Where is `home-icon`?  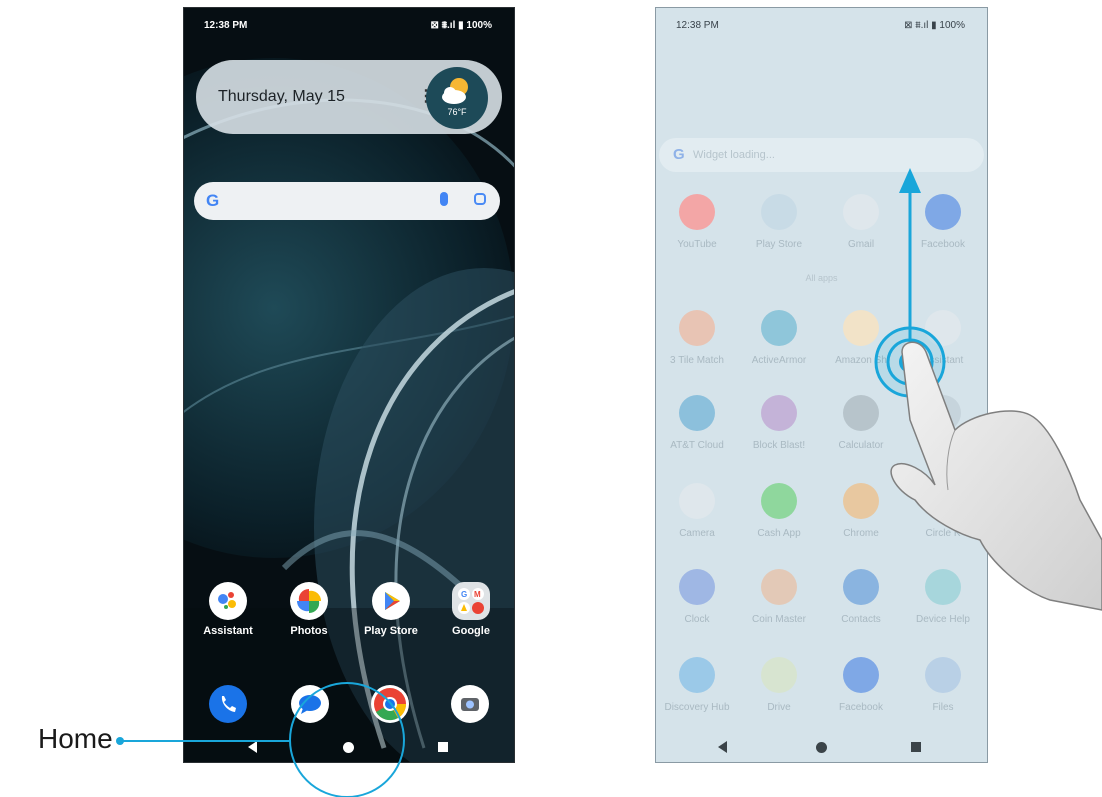
home-icon is located at coordinates (348, 747).